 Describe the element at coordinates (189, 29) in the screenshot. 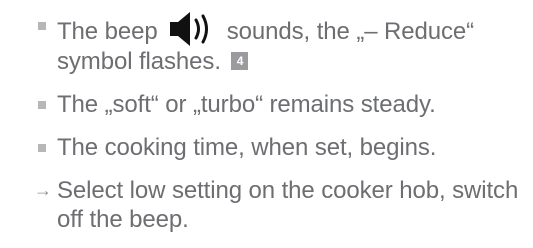

I see `speaker-beep-icon` at that location.